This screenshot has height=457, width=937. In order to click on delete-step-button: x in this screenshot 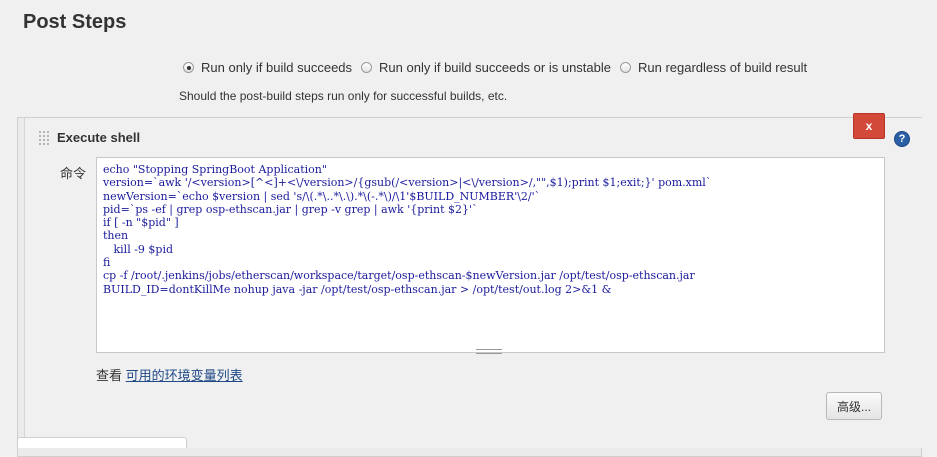, I will do `click(869, 126)`.